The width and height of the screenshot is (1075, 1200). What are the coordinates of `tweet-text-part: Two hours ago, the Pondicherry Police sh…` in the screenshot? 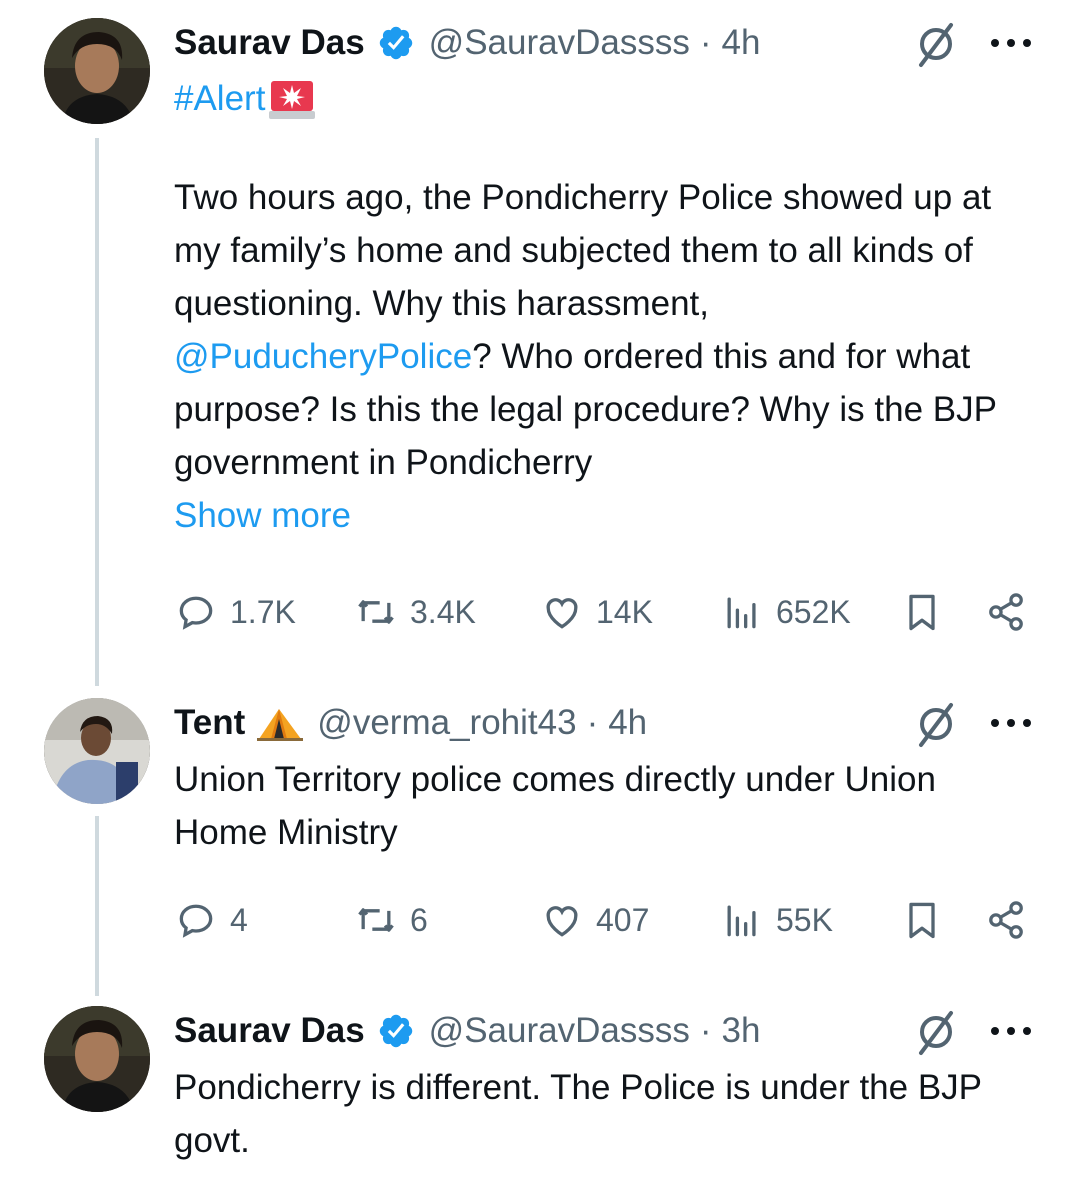 It's located at (583, 250).